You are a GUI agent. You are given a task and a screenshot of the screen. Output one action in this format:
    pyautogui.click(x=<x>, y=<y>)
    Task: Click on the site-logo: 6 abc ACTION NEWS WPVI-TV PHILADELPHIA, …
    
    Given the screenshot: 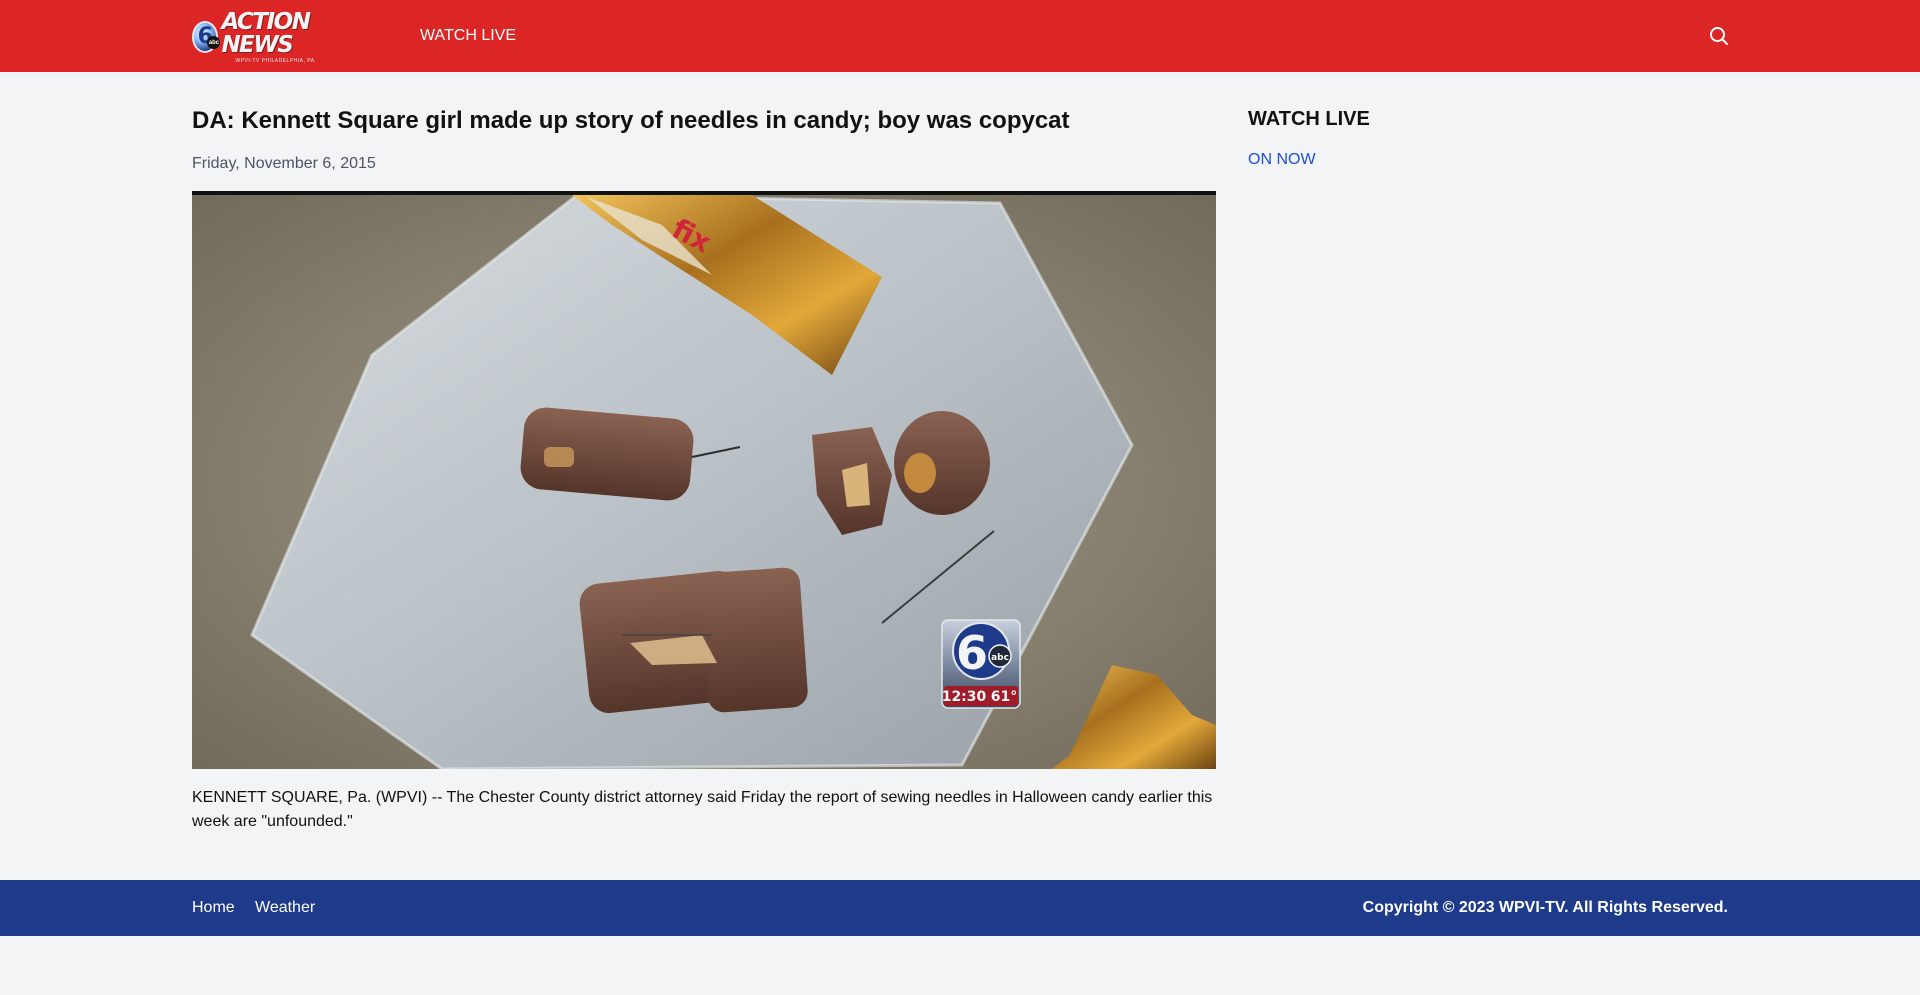 What is the action you would take?
    pyautogui.click(x=273, y=37)
    